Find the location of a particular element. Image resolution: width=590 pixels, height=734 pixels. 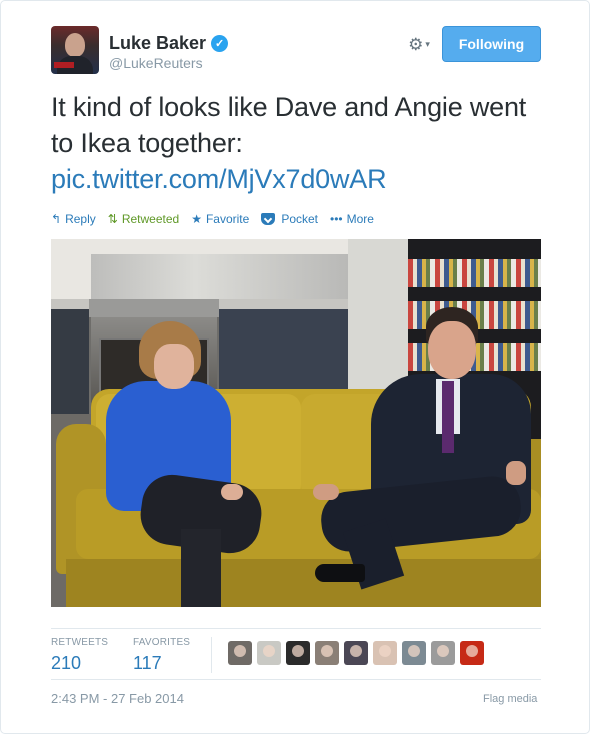

avatar-broadcast-bug is located at coordinates (64, 65).